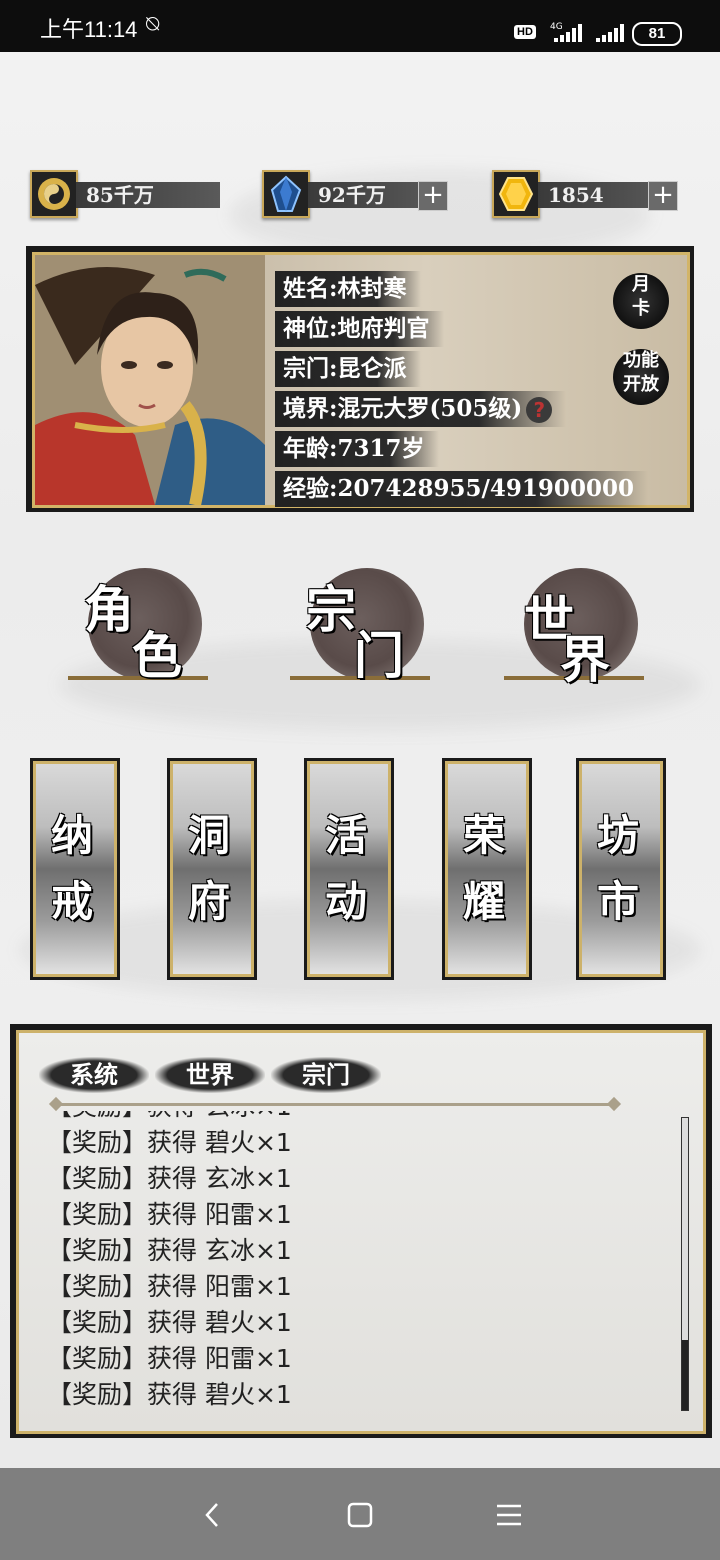 The width and height of the screenshot is (720, 1560). Describe the element at coordinates (461, 489) in the screenshot. I see `profile-exp: 经验:207428955/491900000` at that location.